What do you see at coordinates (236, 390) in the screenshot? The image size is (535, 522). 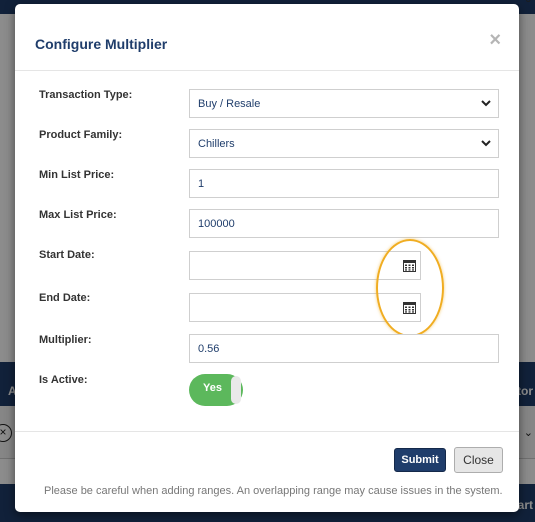 I see `toggle-knob` at bounding box center [236, 390].